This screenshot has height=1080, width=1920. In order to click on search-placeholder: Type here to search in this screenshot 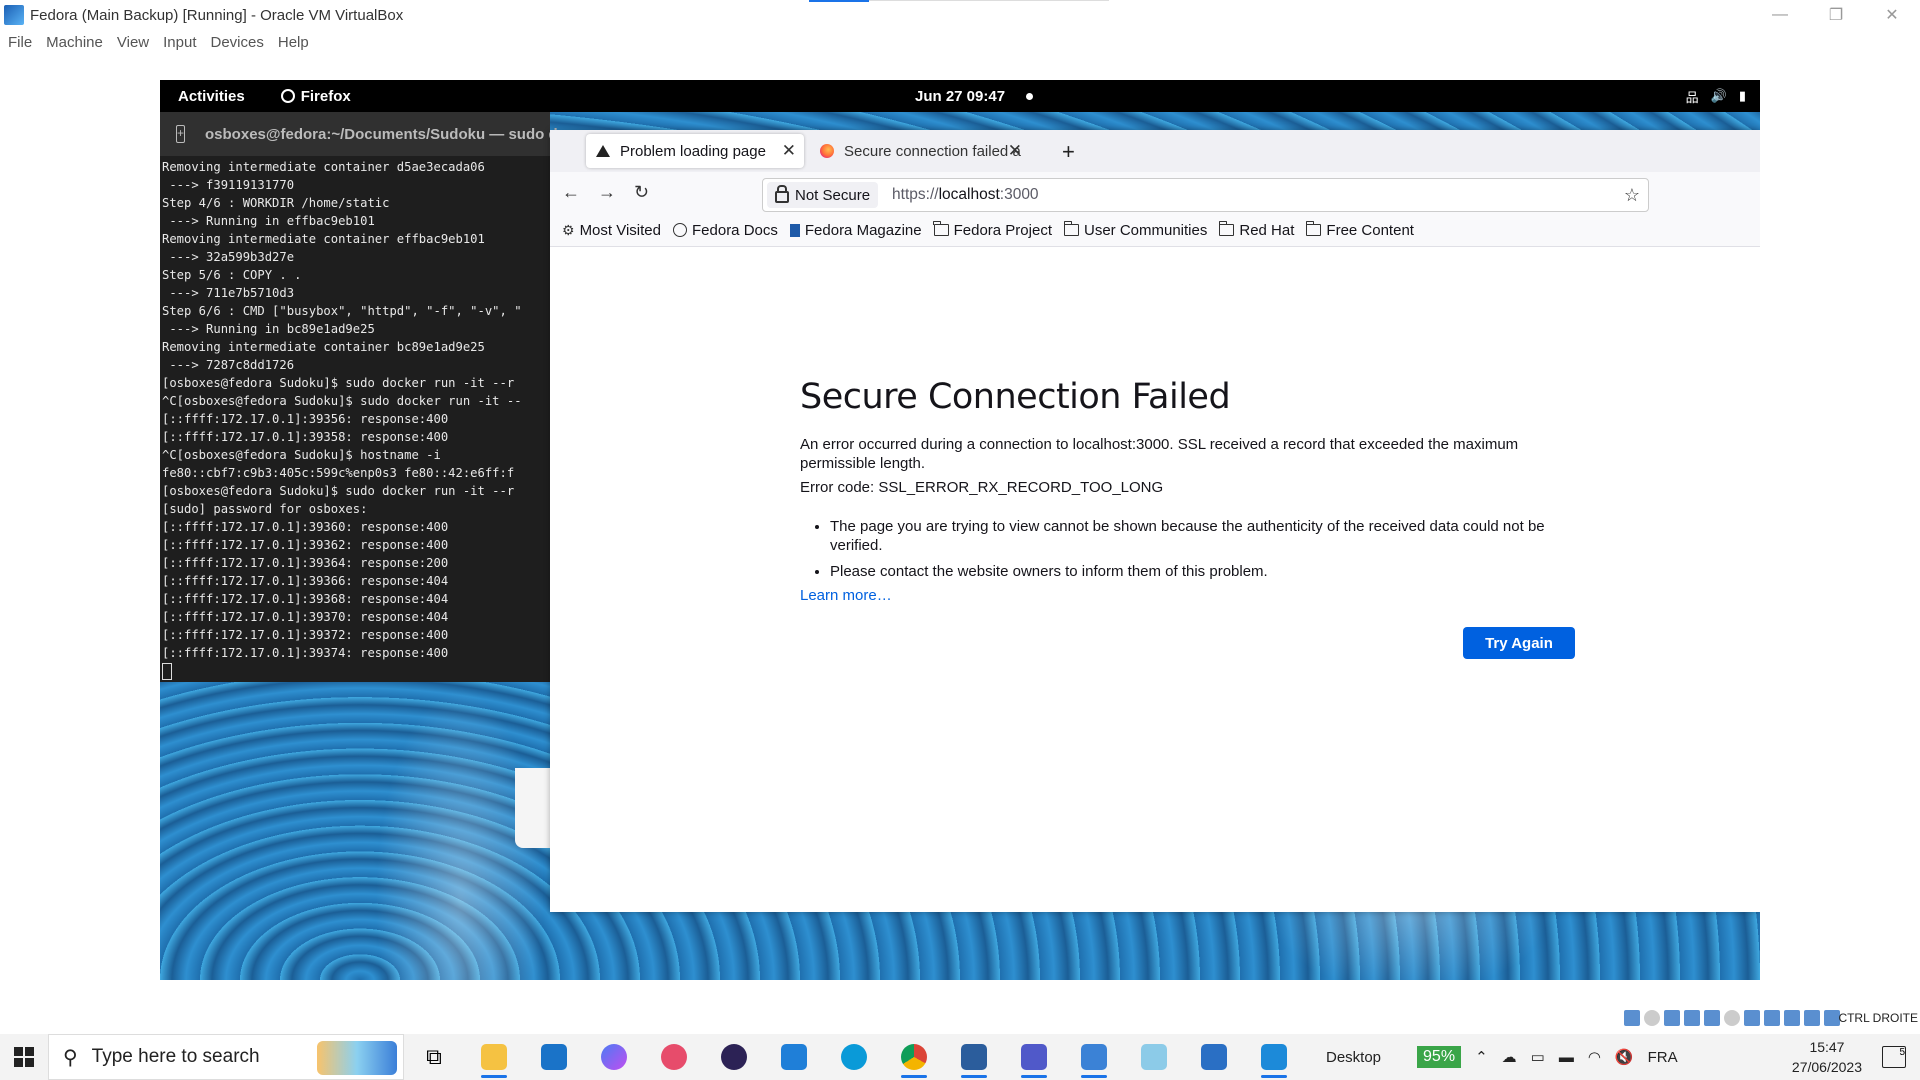, I will do `click(175, 1056)`.